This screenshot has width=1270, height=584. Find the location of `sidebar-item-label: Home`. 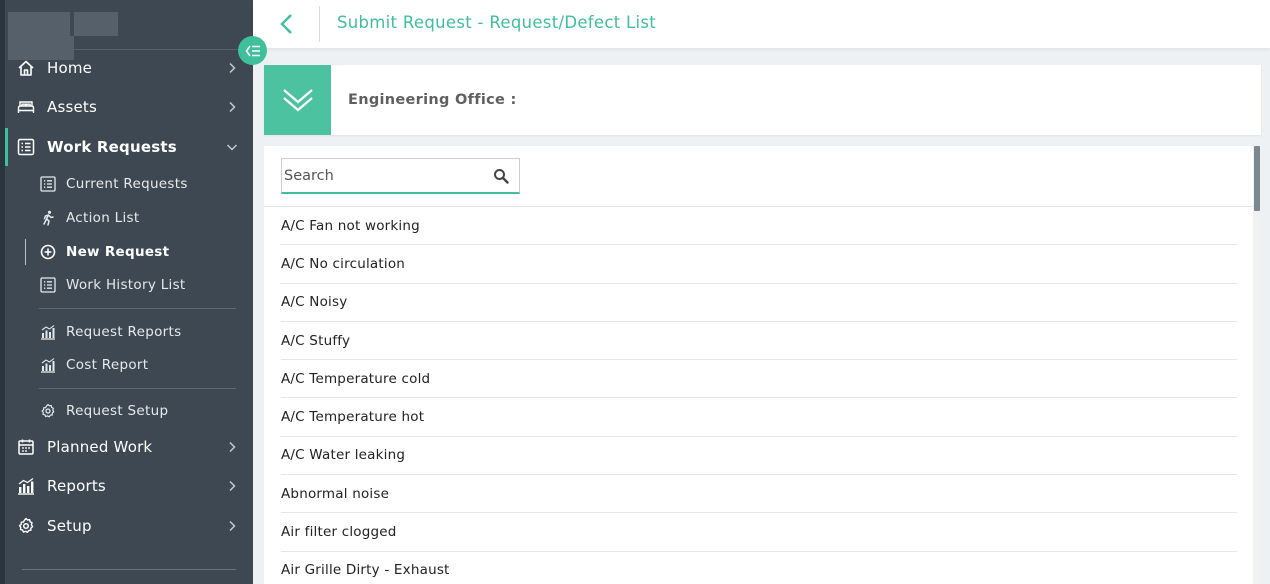

sidebar-item-label: Home is located at coordinates (70, 68).